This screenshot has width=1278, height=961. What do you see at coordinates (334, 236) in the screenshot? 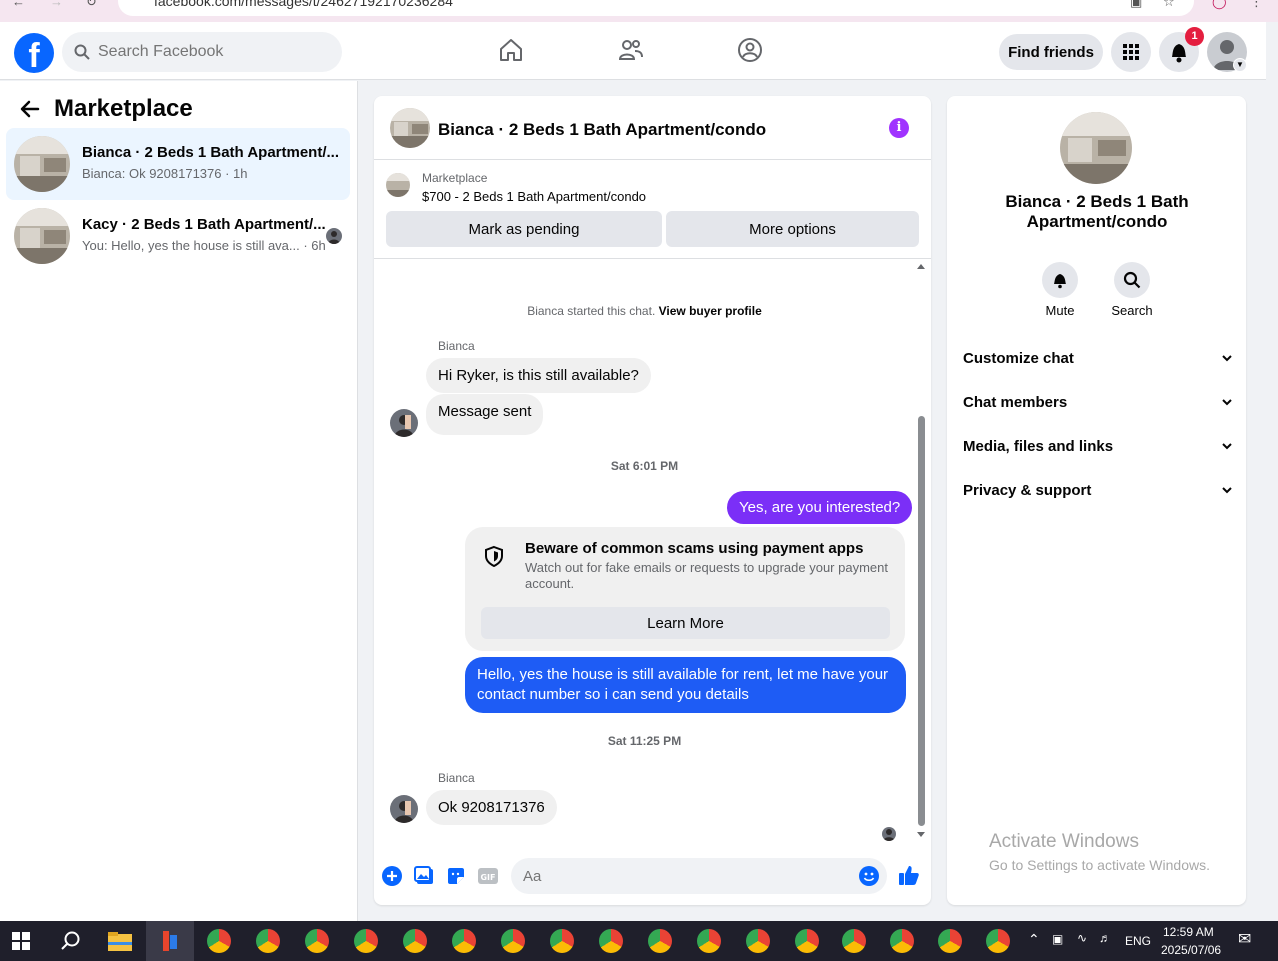
I see `read-receipt-avatar` at bounding box center [334, 236].